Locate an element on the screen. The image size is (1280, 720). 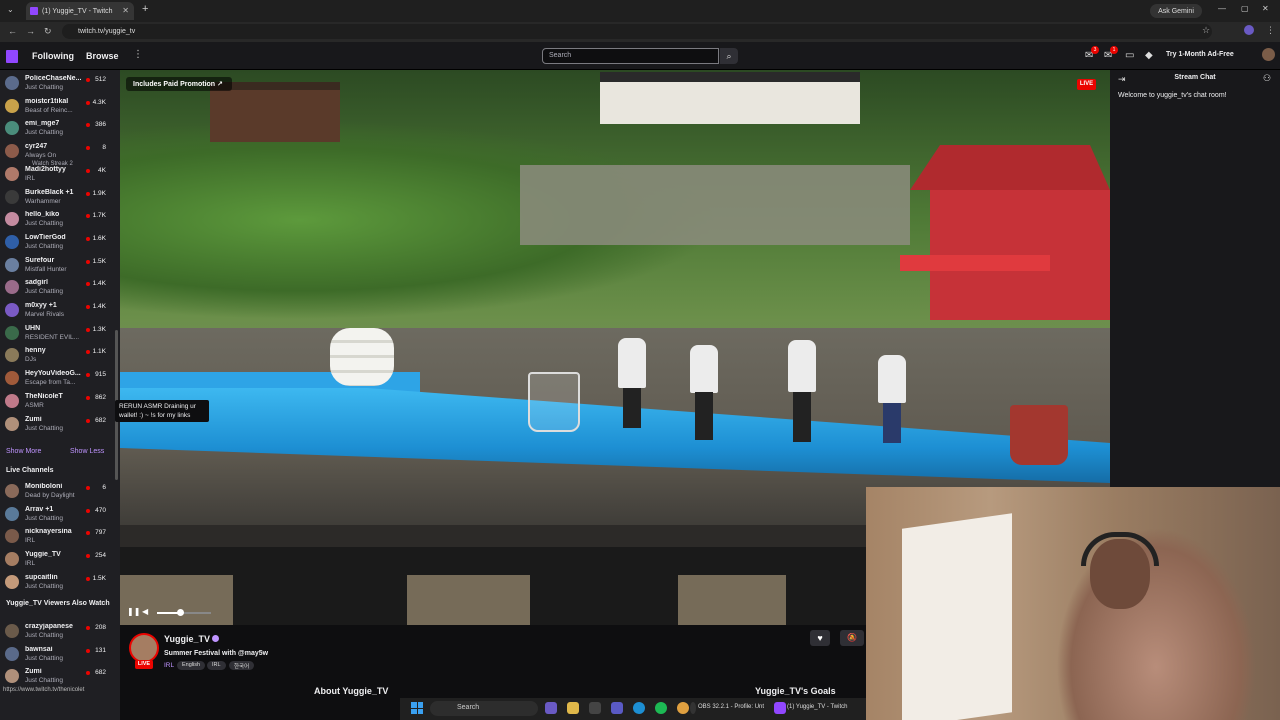
close-window-icon: ✕ is located at coordinates (1265, 8).